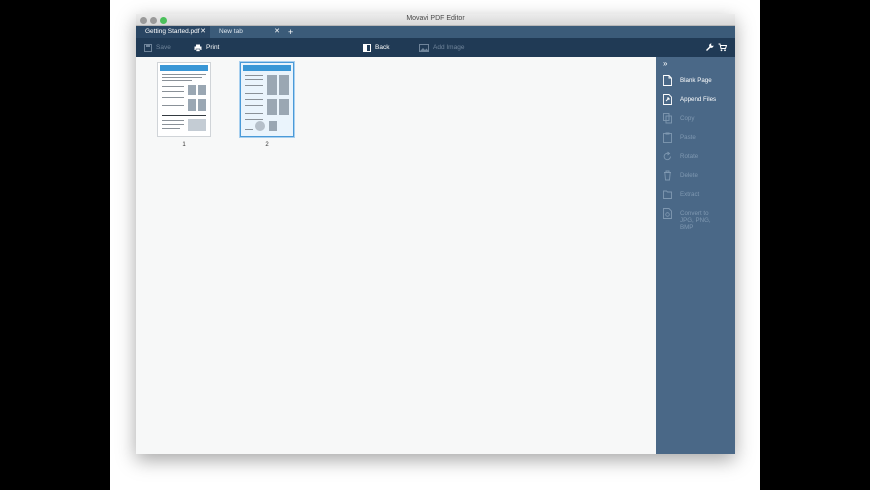  What do you see at coordinates (290, 32) in the screenshot?
I see `new-tab-button: +` at bounding box center [290, 32].